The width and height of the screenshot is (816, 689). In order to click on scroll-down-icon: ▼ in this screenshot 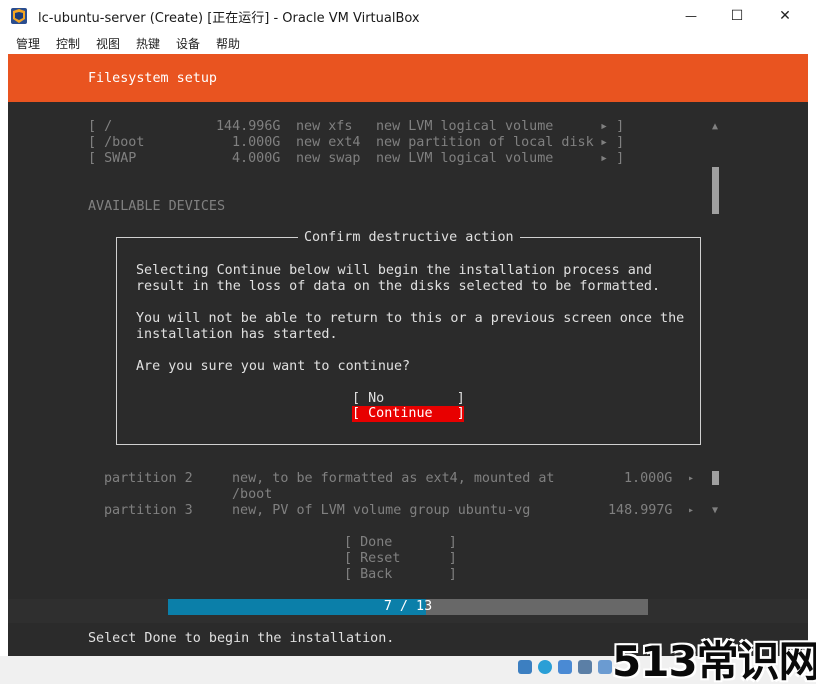, I will do `click(715, 511)`.